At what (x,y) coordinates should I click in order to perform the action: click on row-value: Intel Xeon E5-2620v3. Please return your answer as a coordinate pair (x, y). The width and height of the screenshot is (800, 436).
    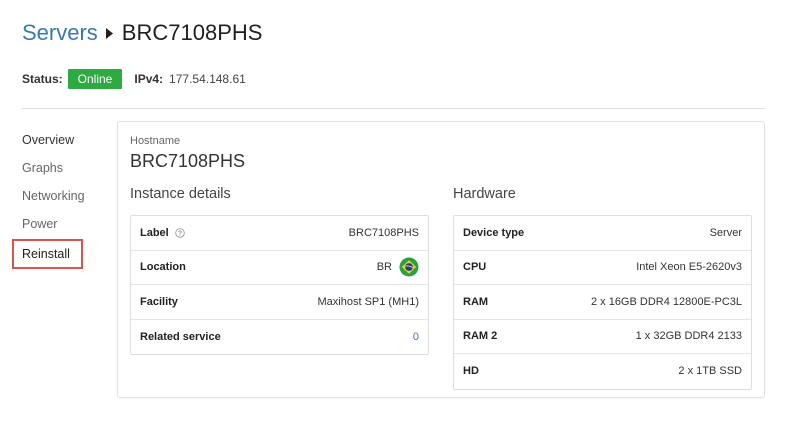
    Looking at the image, I should click on (689, 267).